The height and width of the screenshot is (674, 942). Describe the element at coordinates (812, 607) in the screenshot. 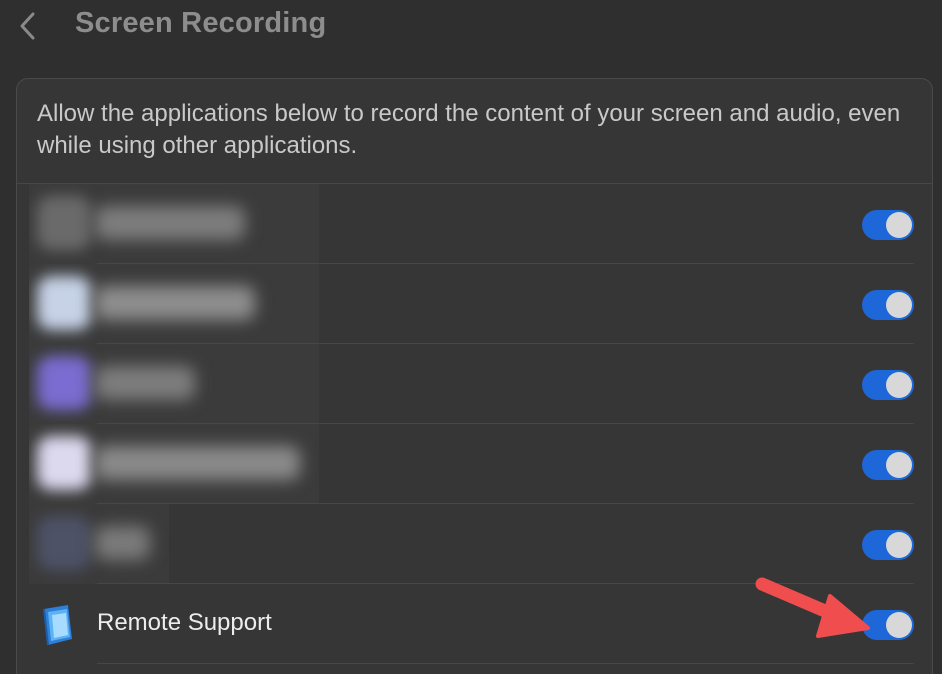

I see `annotation-arrow-icon` at that location.